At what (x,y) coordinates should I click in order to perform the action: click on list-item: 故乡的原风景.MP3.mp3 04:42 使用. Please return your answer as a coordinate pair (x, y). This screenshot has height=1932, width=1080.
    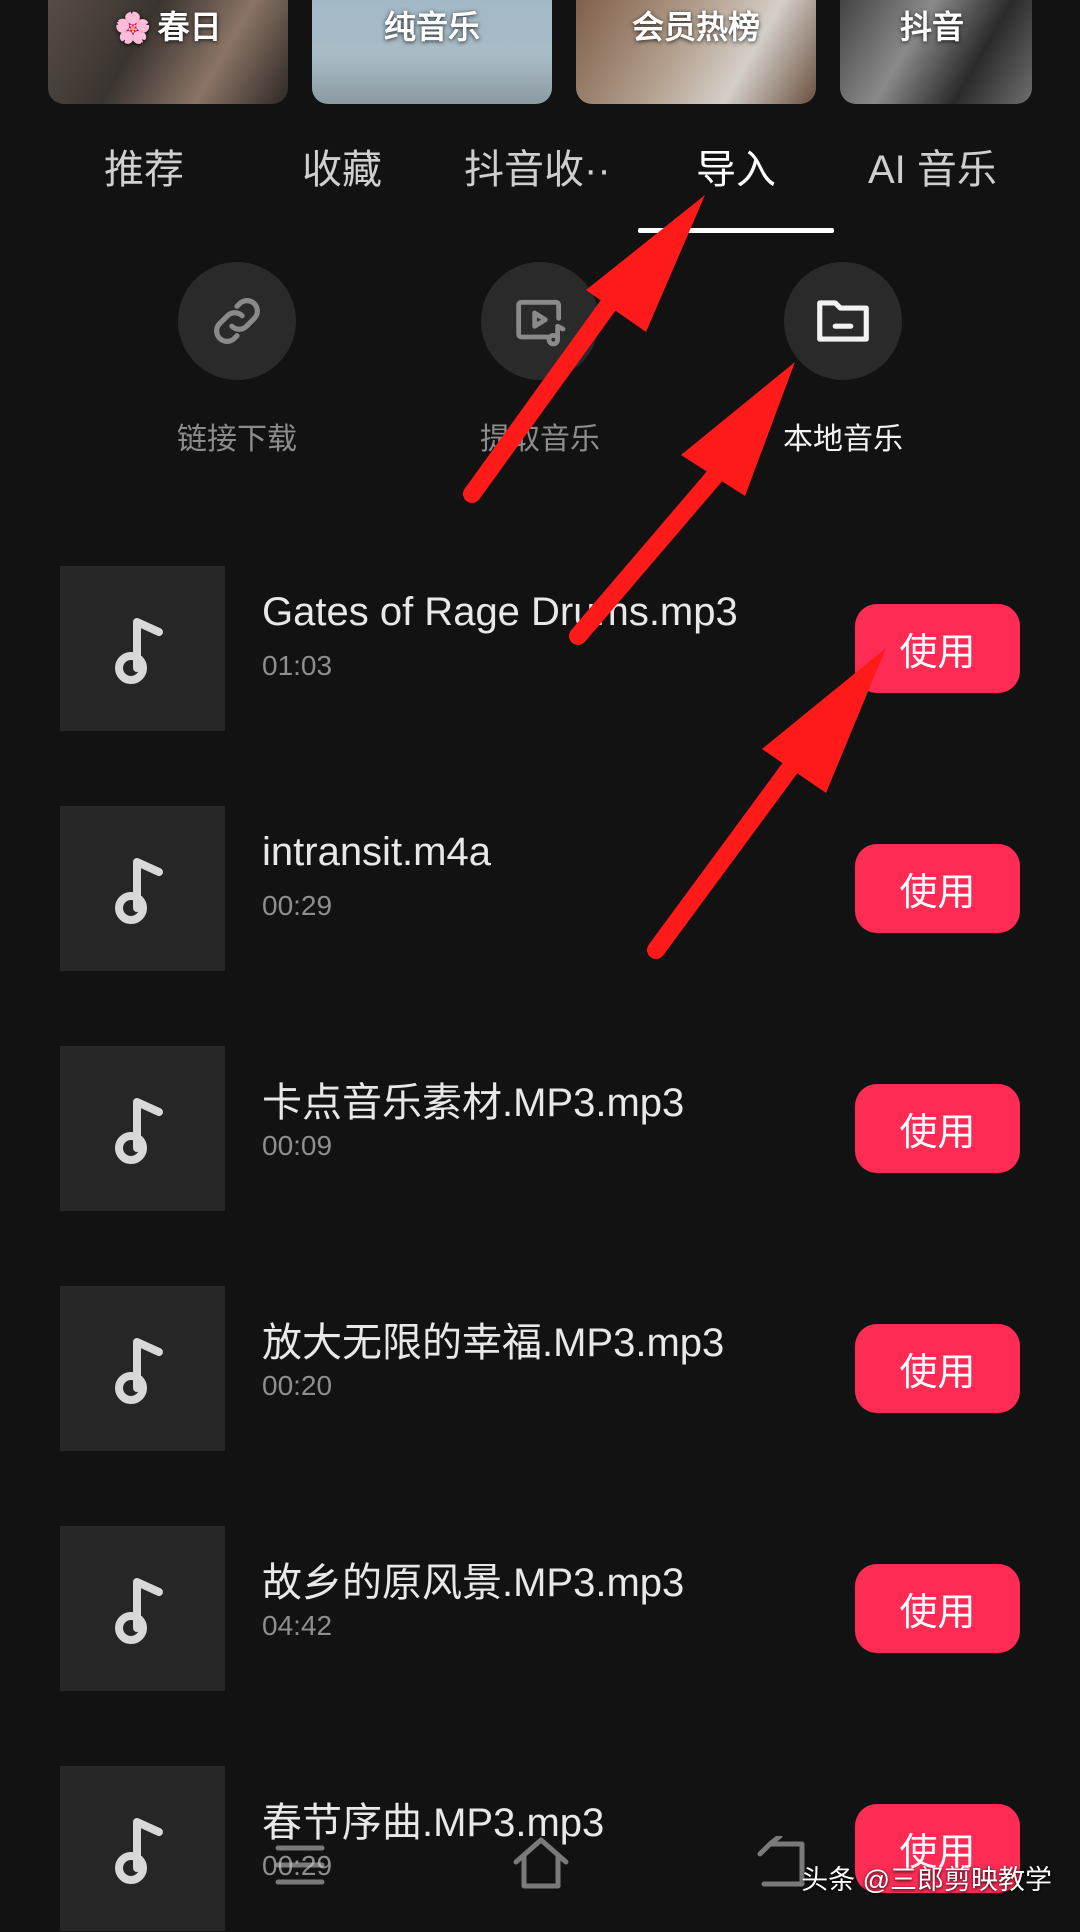
    Looking at the image, I should click on (540, 1609).